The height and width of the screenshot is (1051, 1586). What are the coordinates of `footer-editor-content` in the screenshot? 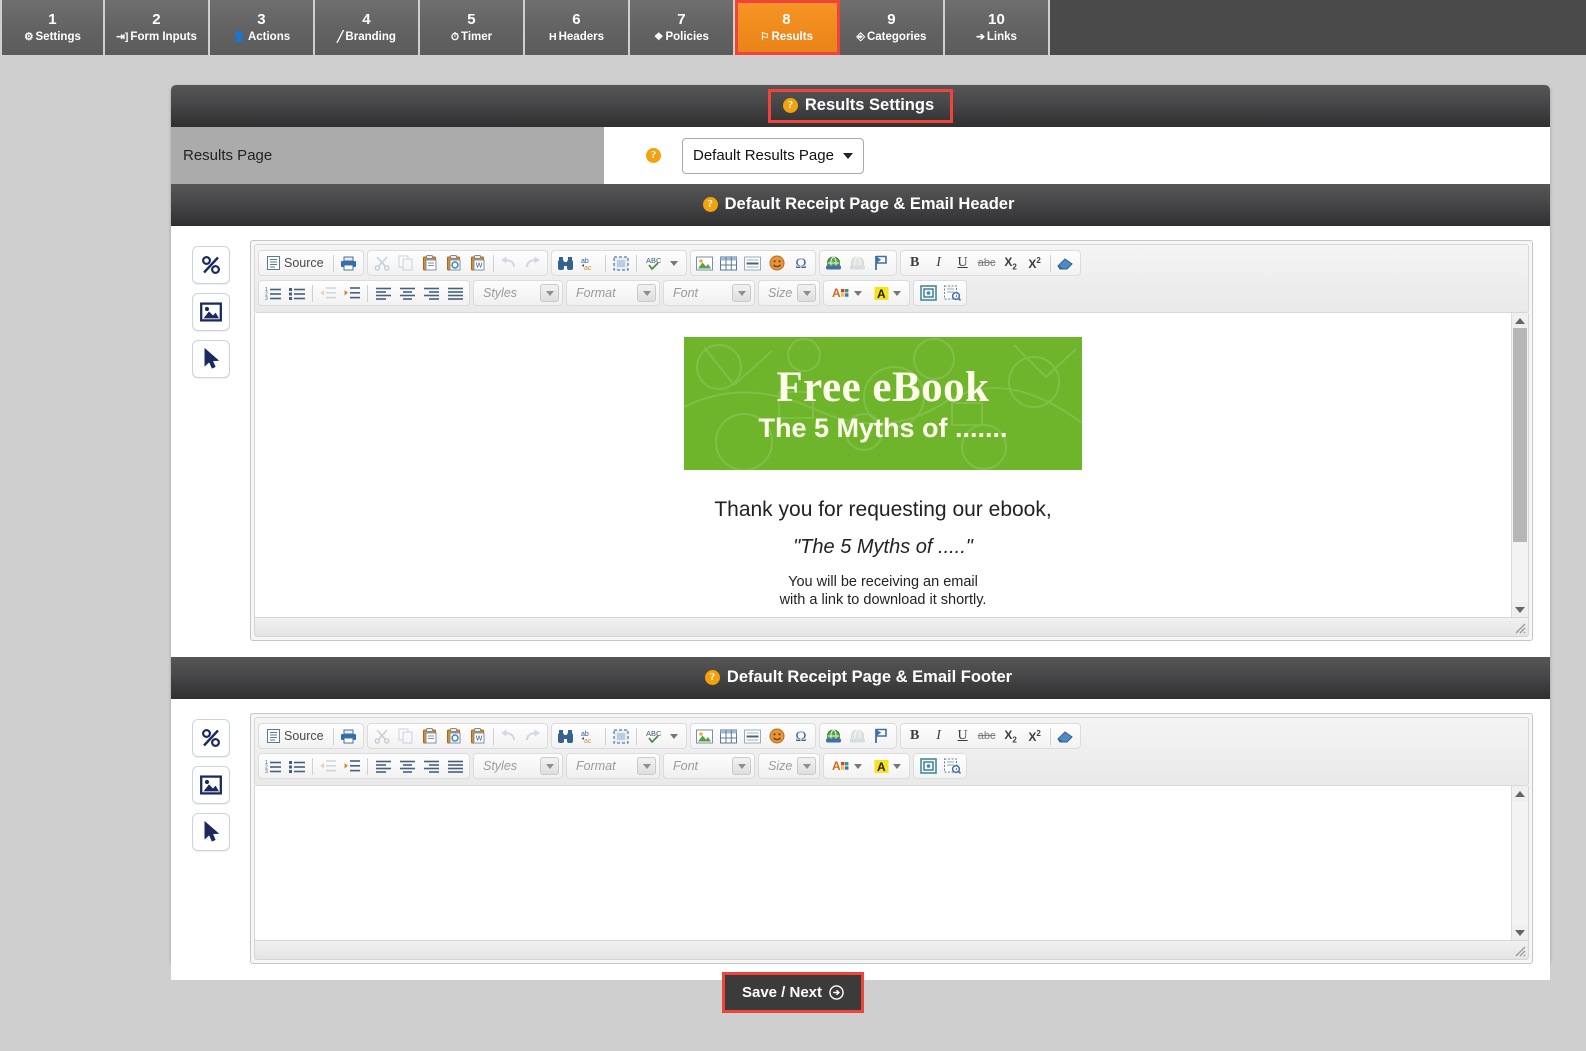 It's located at (883, 863).